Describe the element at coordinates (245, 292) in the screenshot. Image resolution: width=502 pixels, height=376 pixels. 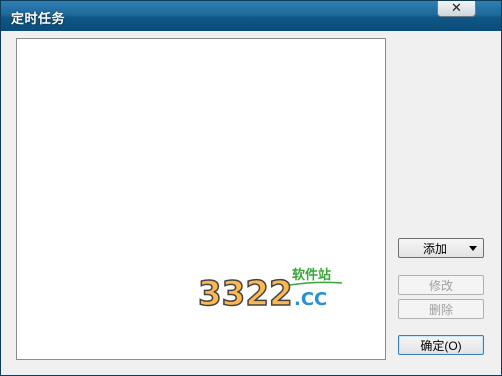
I see `watermark-number: 3322` at that location.